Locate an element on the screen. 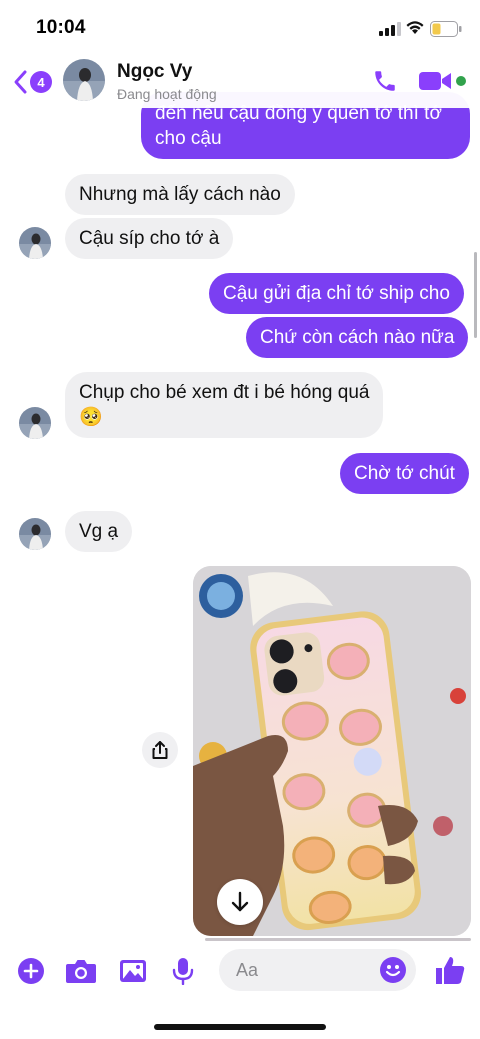 The image size is (480, 1039). pleading-face-emoji: 🥺 is located at coordinates (91, 417).